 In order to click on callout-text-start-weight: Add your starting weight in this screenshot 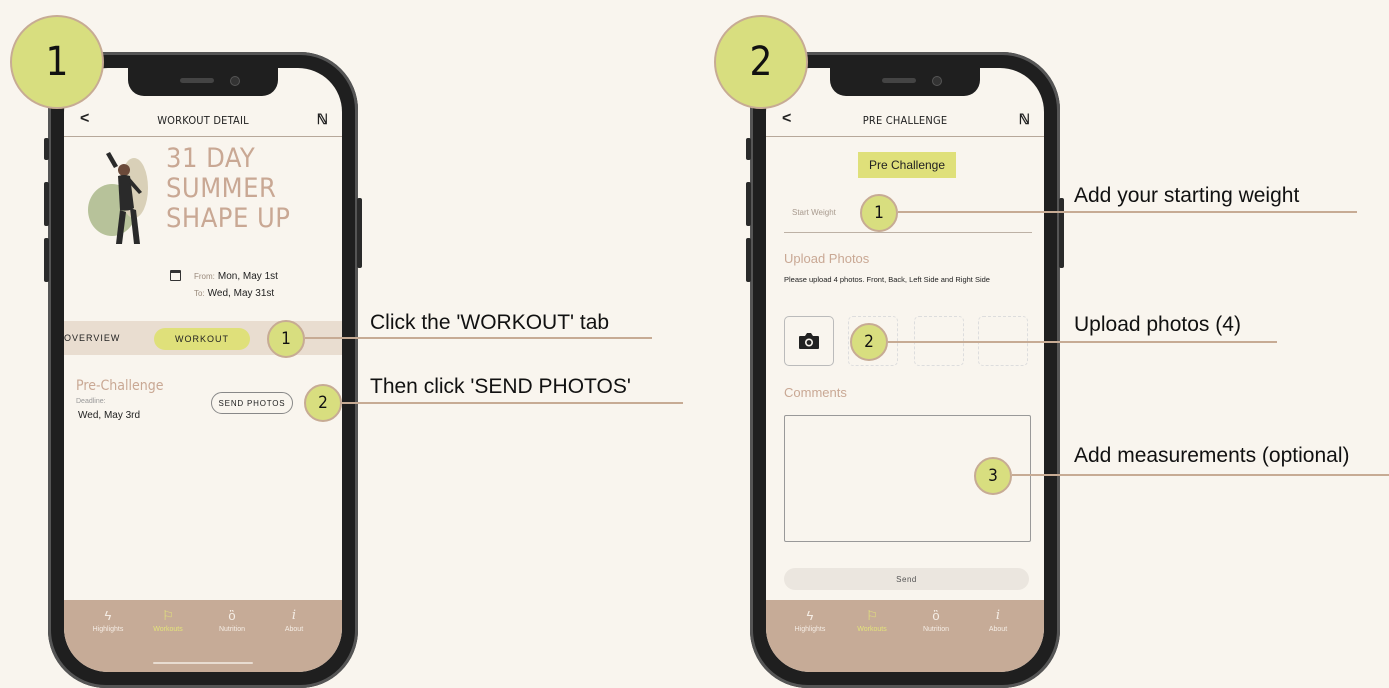, I will do `click(1187, 195)`.